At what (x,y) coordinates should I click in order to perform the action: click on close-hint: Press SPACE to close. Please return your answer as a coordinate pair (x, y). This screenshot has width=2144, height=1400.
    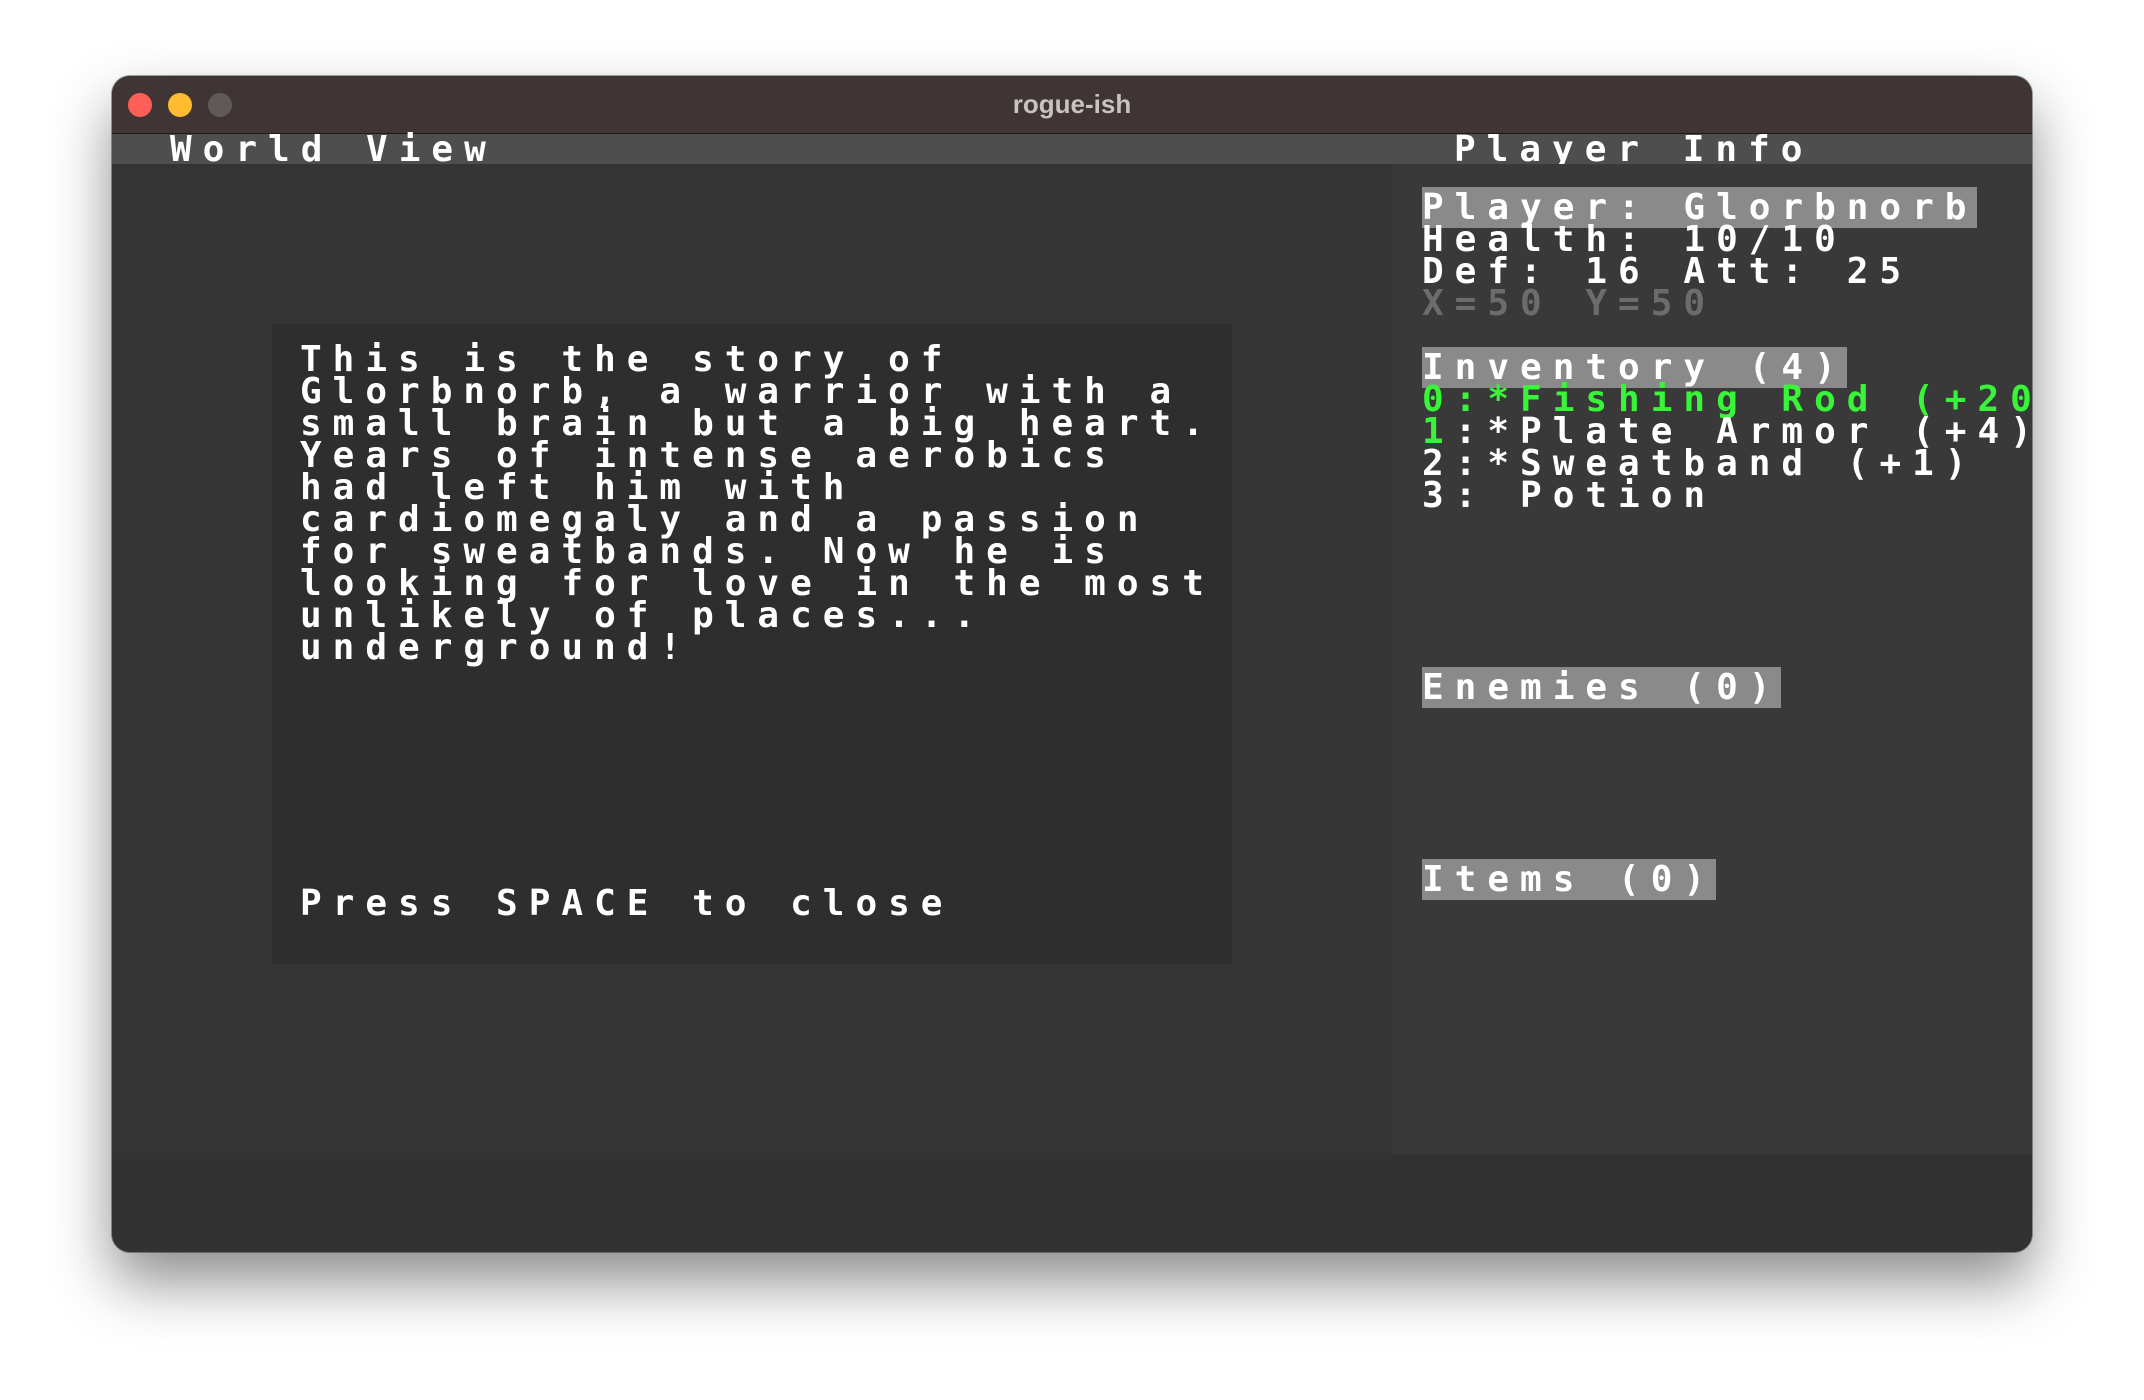
    Looking at the image, I should click on (627, 903).